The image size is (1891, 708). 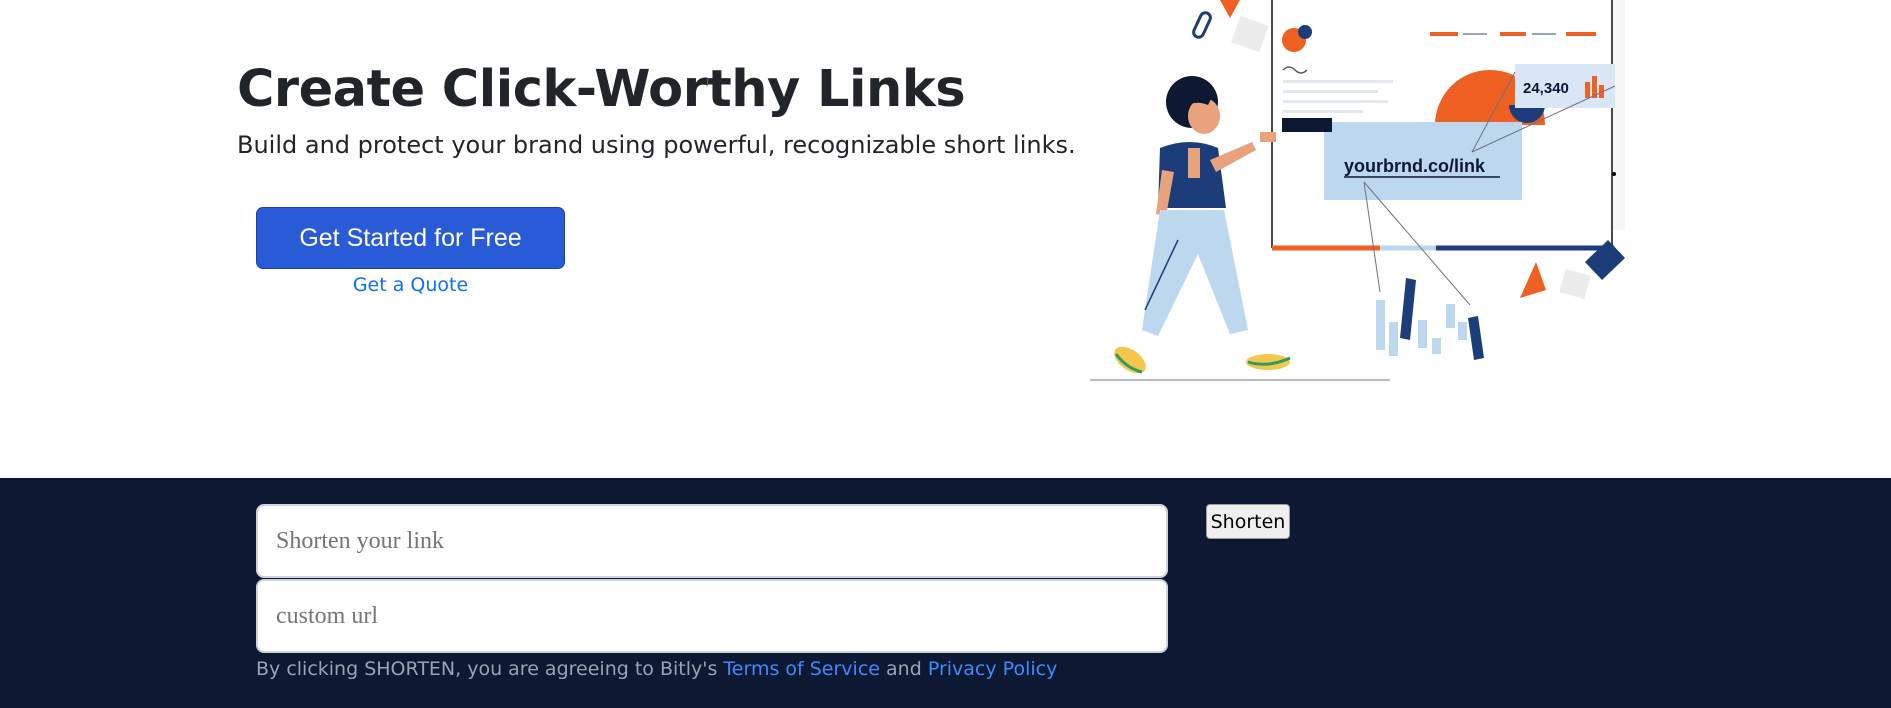 I want to click on get-quote-link: Get a Quote, so click(x=410, y=285).